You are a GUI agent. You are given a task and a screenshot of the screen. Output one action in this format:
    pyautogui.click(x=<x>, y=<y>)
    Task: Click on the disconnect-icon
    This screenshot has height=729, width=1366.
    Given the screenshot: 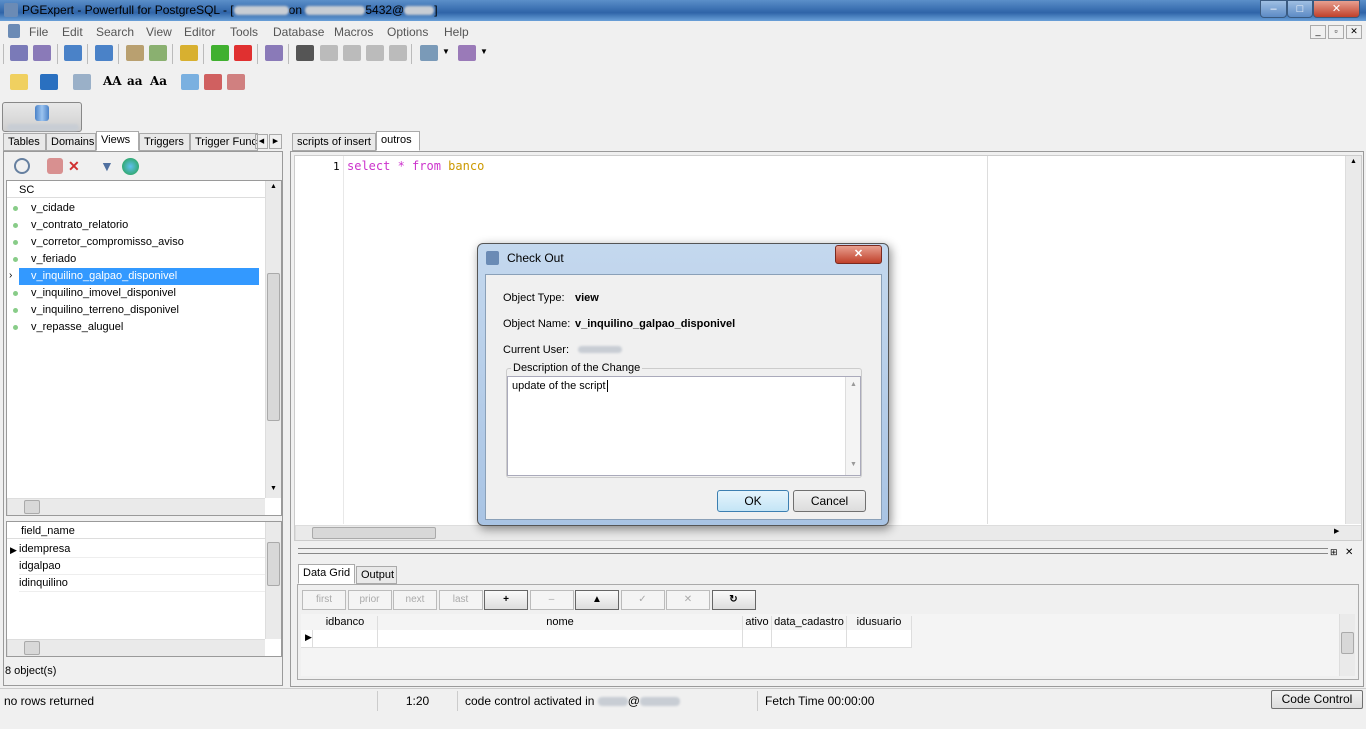 What is the action you would take?
    pyautogui.click(x=42, y=53)
    